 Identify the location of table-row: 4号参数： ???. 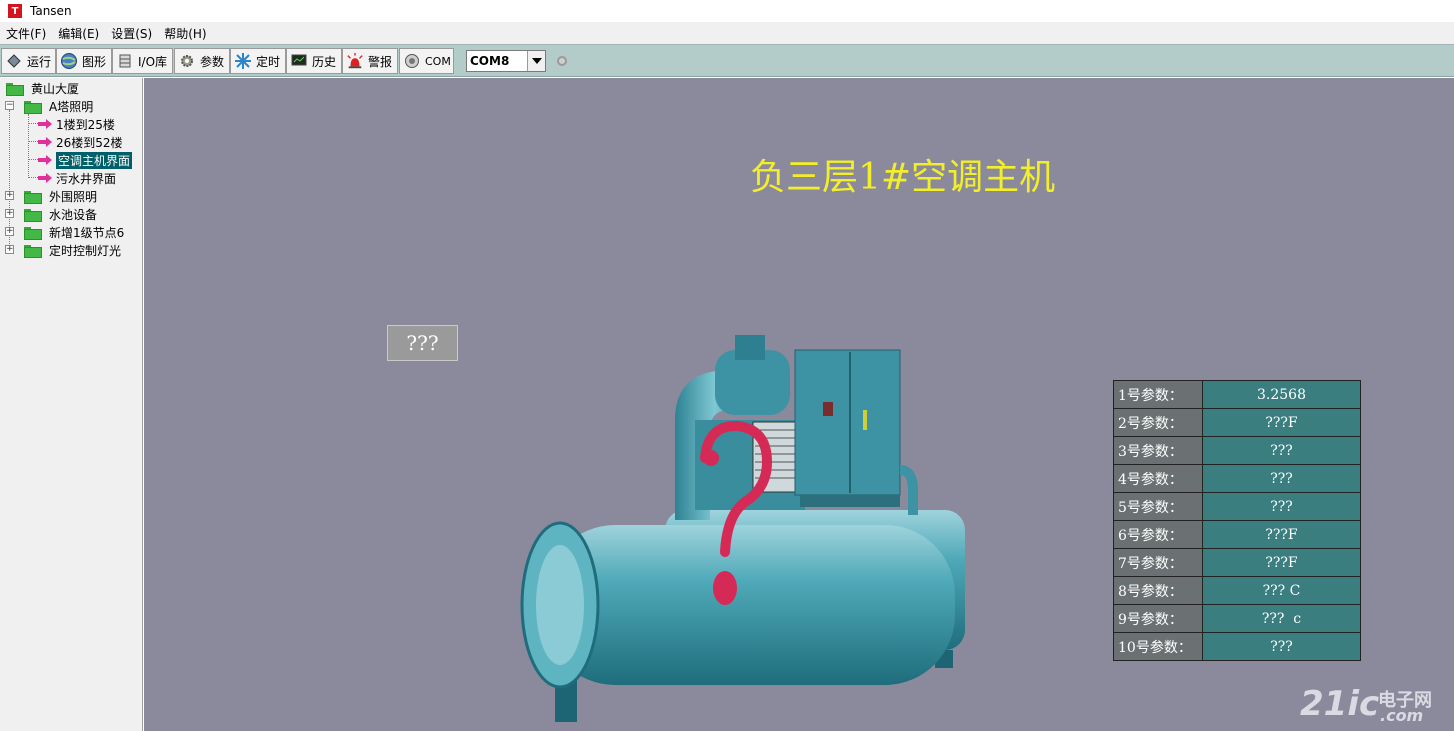
(1237, 478).